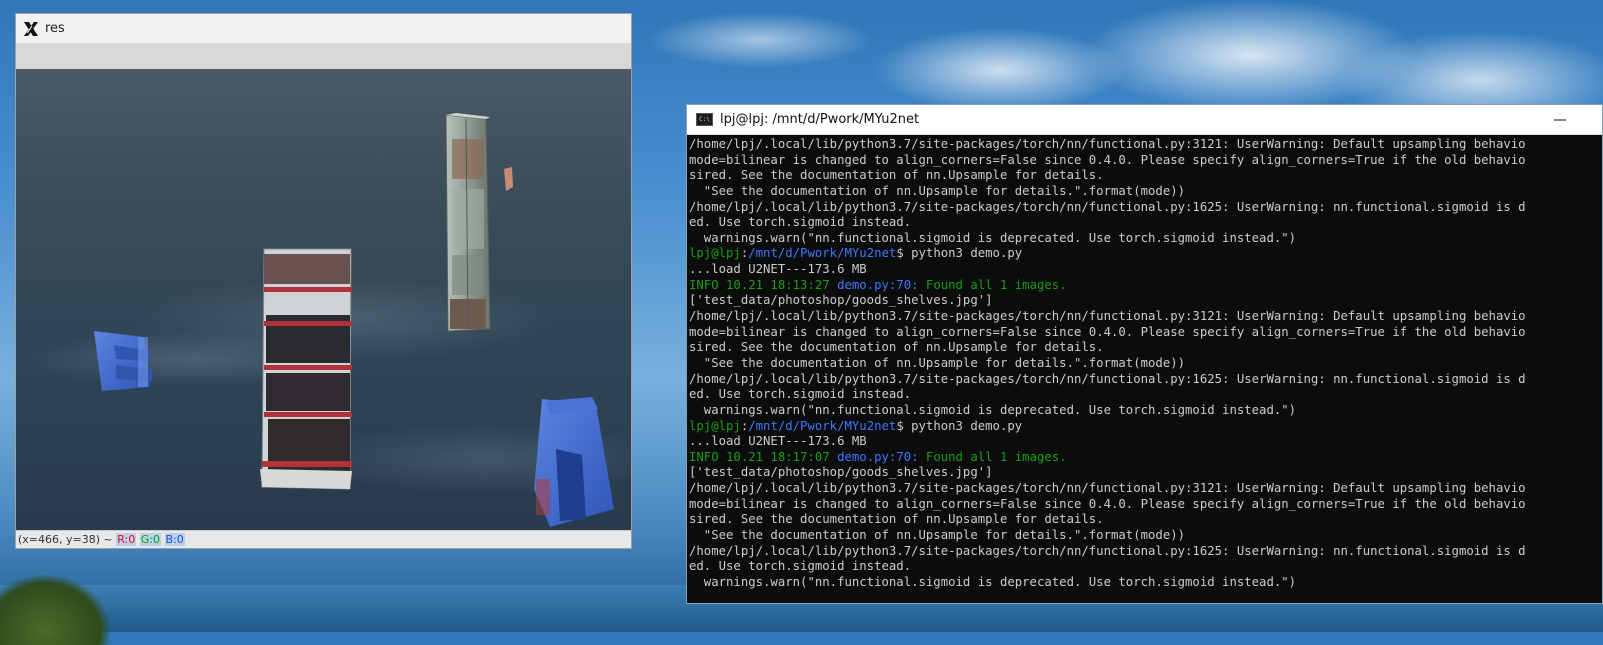 The height and width of the screenshot is (645, 1603). Describe the element at coordinates (704, 119) in the screenshot. I see `console-icon: C:\` at that location.